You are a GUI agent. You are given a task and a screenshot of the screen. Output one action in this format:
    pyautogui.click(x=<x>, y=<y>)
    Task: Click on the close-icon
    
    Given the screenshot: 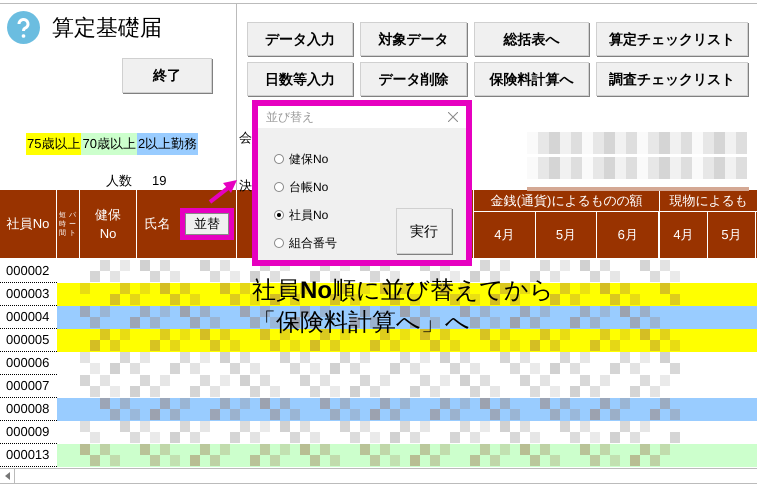 What is the action you would take?
    pyautogui.click(x=453, y=117)
    